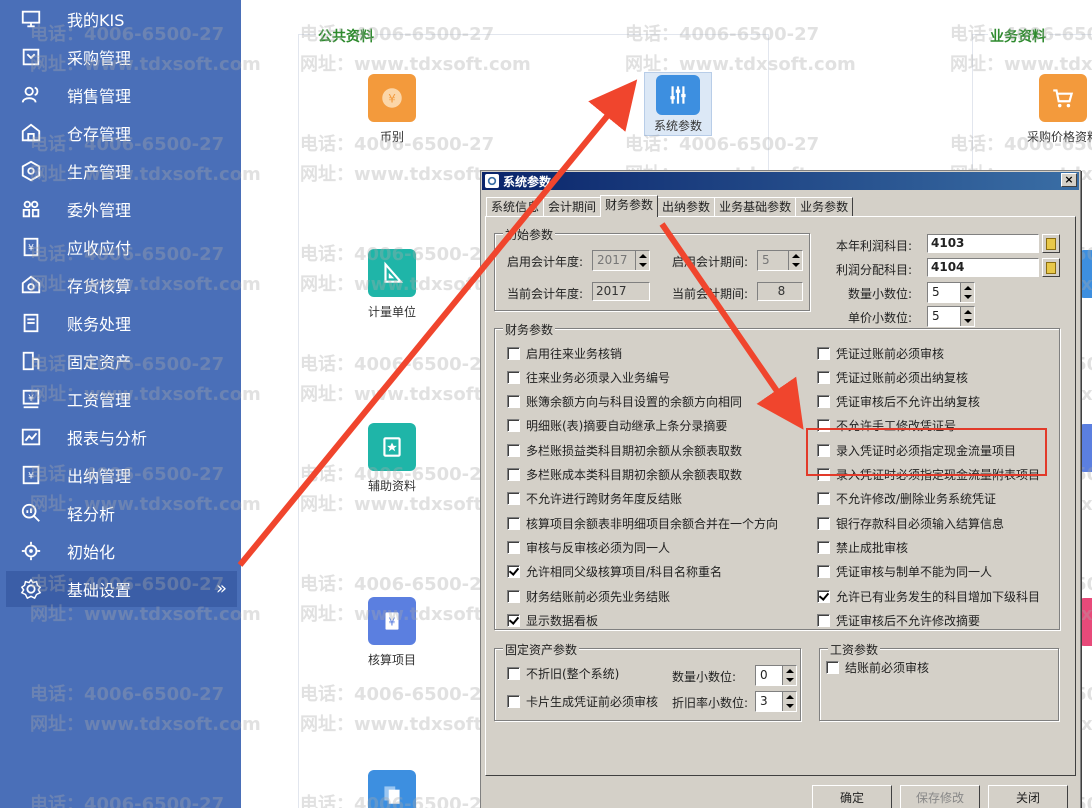 Image resolution: width=1092 pixels, height=808 pixels. Describe the element at coordinates (780, 181) in the screenshot. I see `dialog-titlebar: 系统参数 ×` at that location.